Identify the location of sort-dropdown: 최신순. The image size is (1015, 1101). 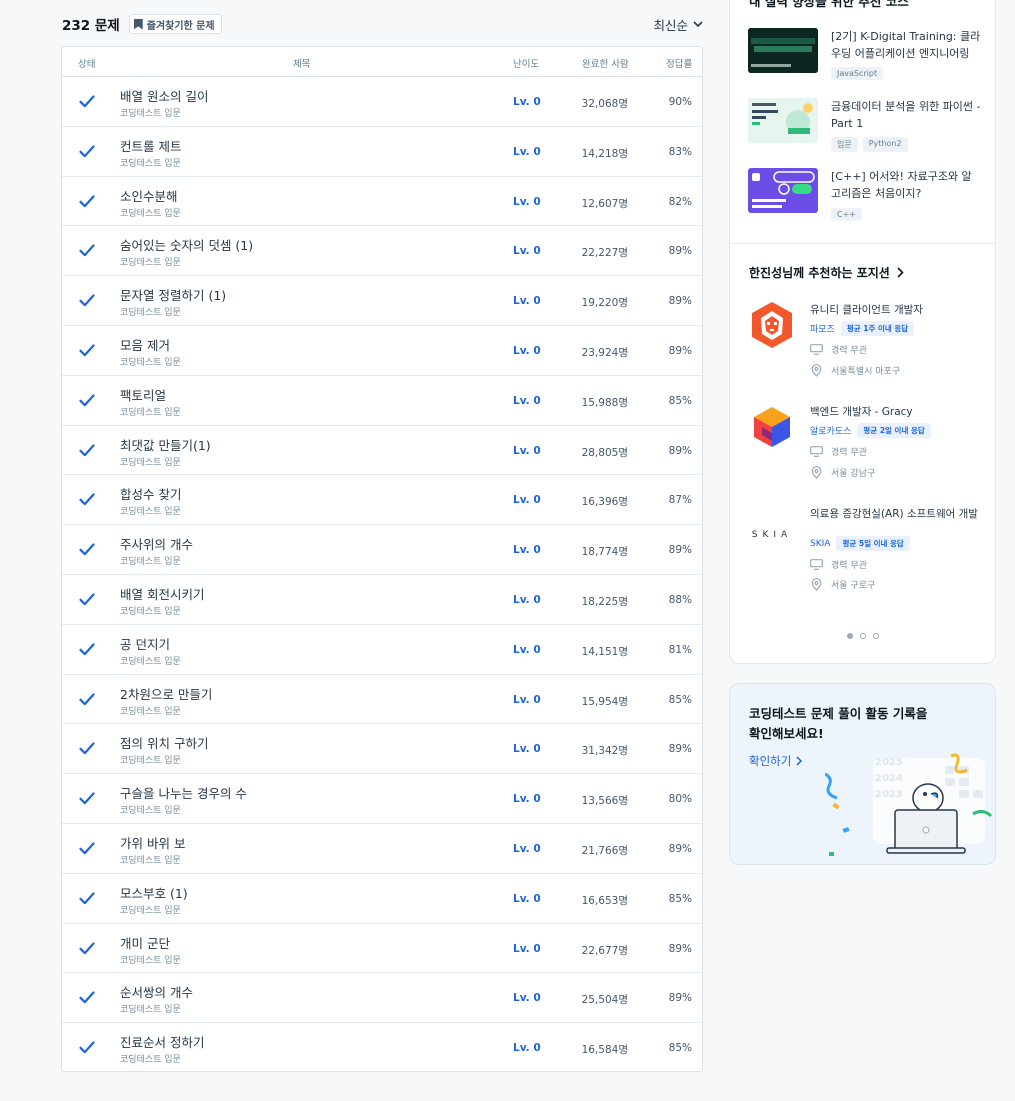
(678, 24).